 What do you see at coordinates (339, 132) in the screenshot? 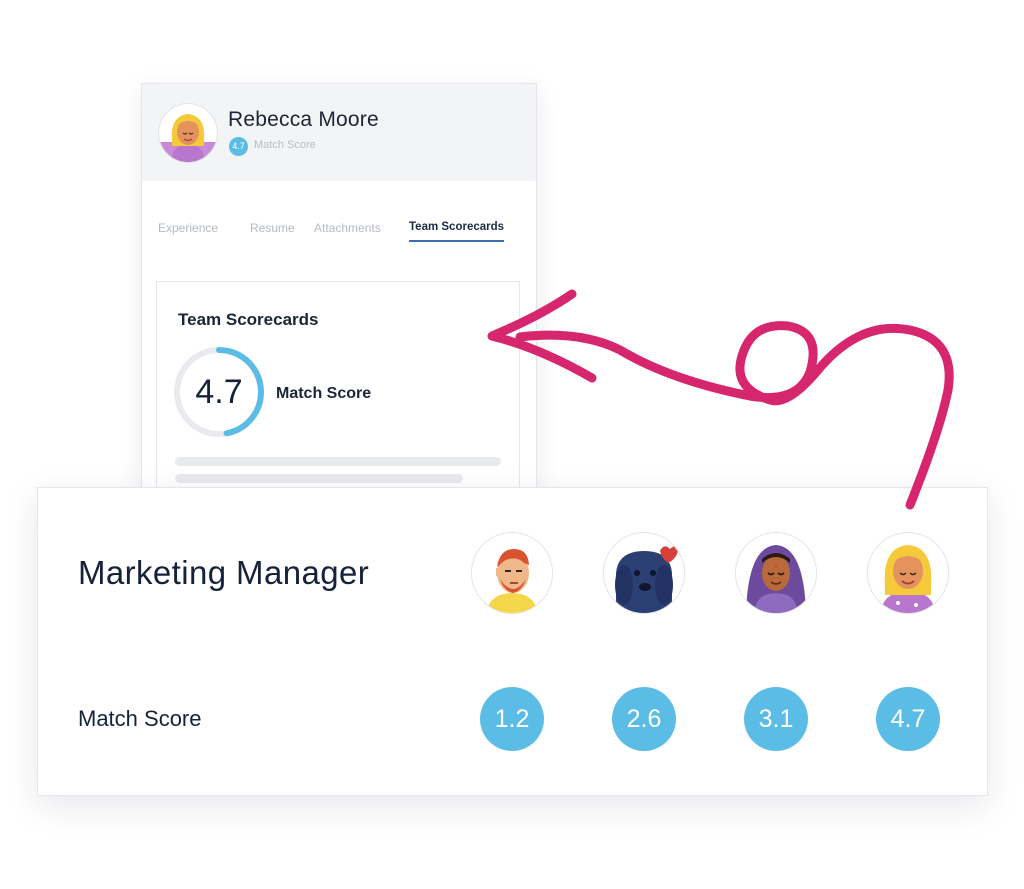
I see `profile-header: Rebecca Moore 4.7 Match Score` at bounding box center [339, 132].